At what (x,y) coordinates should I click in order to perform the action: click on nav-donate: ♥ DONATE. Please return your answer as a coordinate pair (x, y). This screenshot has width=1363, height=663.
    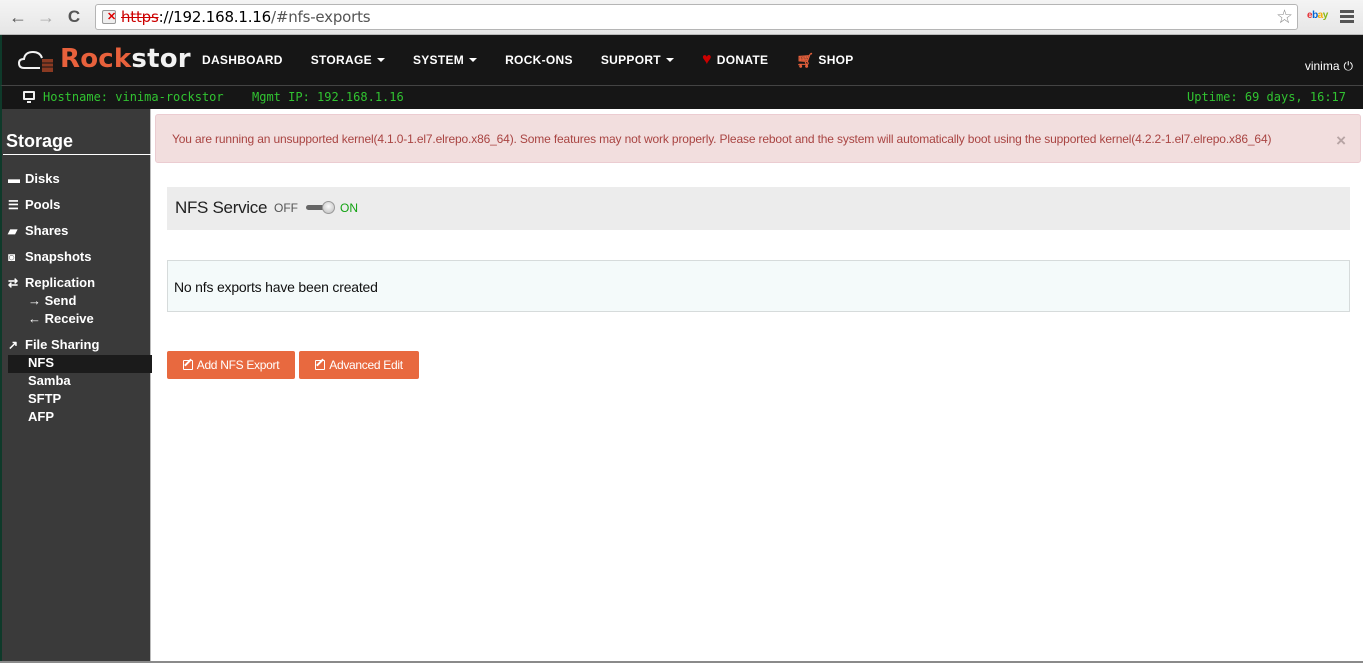
    Looking at the image, I should click on (735, 60).